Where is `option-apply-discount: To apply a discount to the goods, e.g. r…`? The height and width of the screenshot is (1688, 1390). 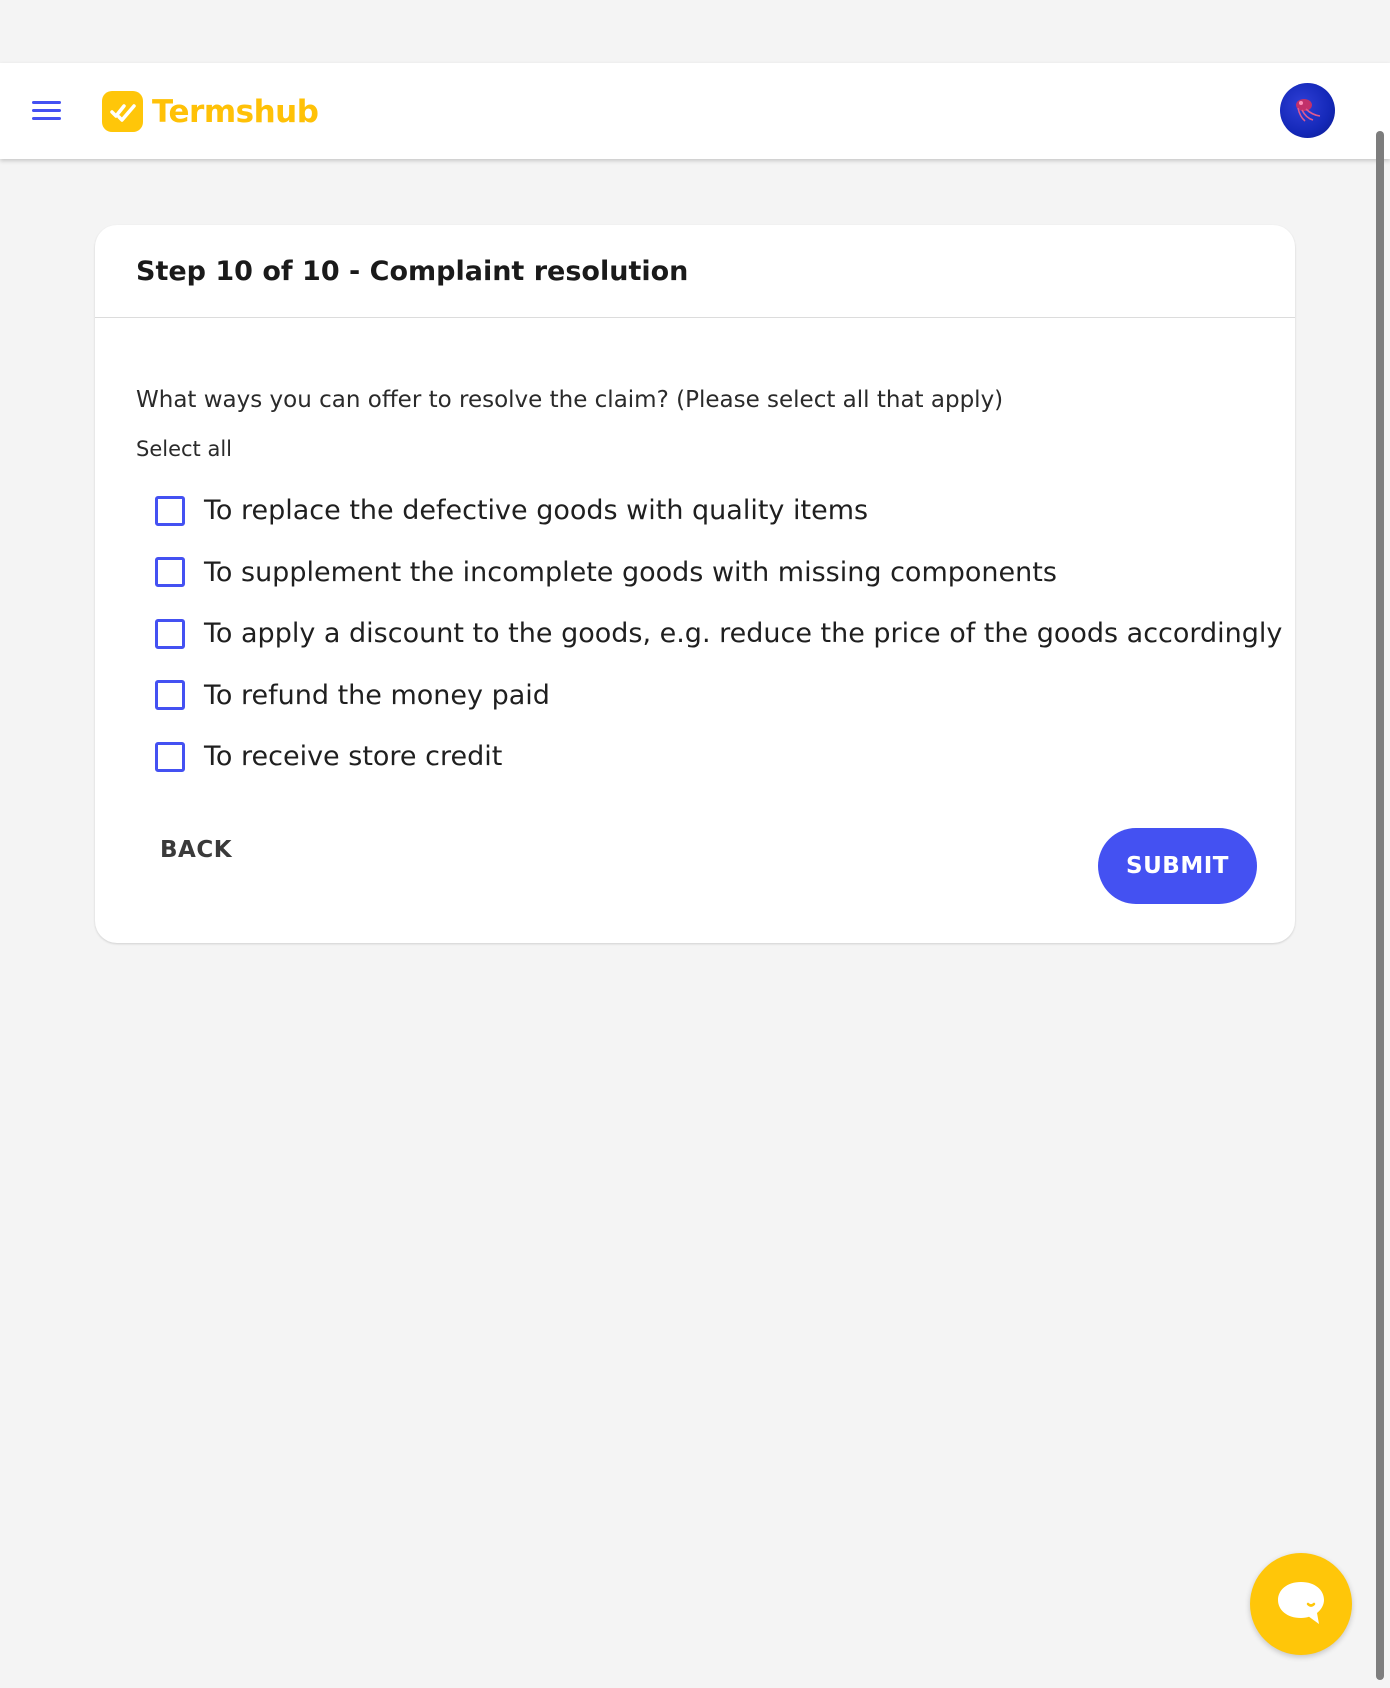 option-apply-discount: To apply a discount to the goods, e.g. r… is located at coordinates (718, 634).